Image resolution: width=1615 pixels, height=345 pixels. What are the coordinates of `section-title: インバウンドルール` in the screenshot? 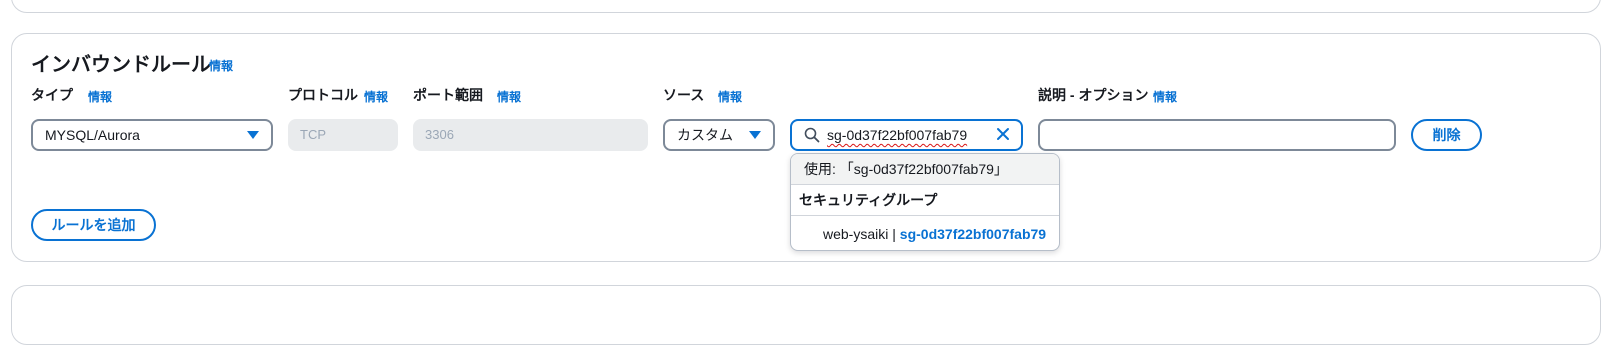 It's located at (121, 65).